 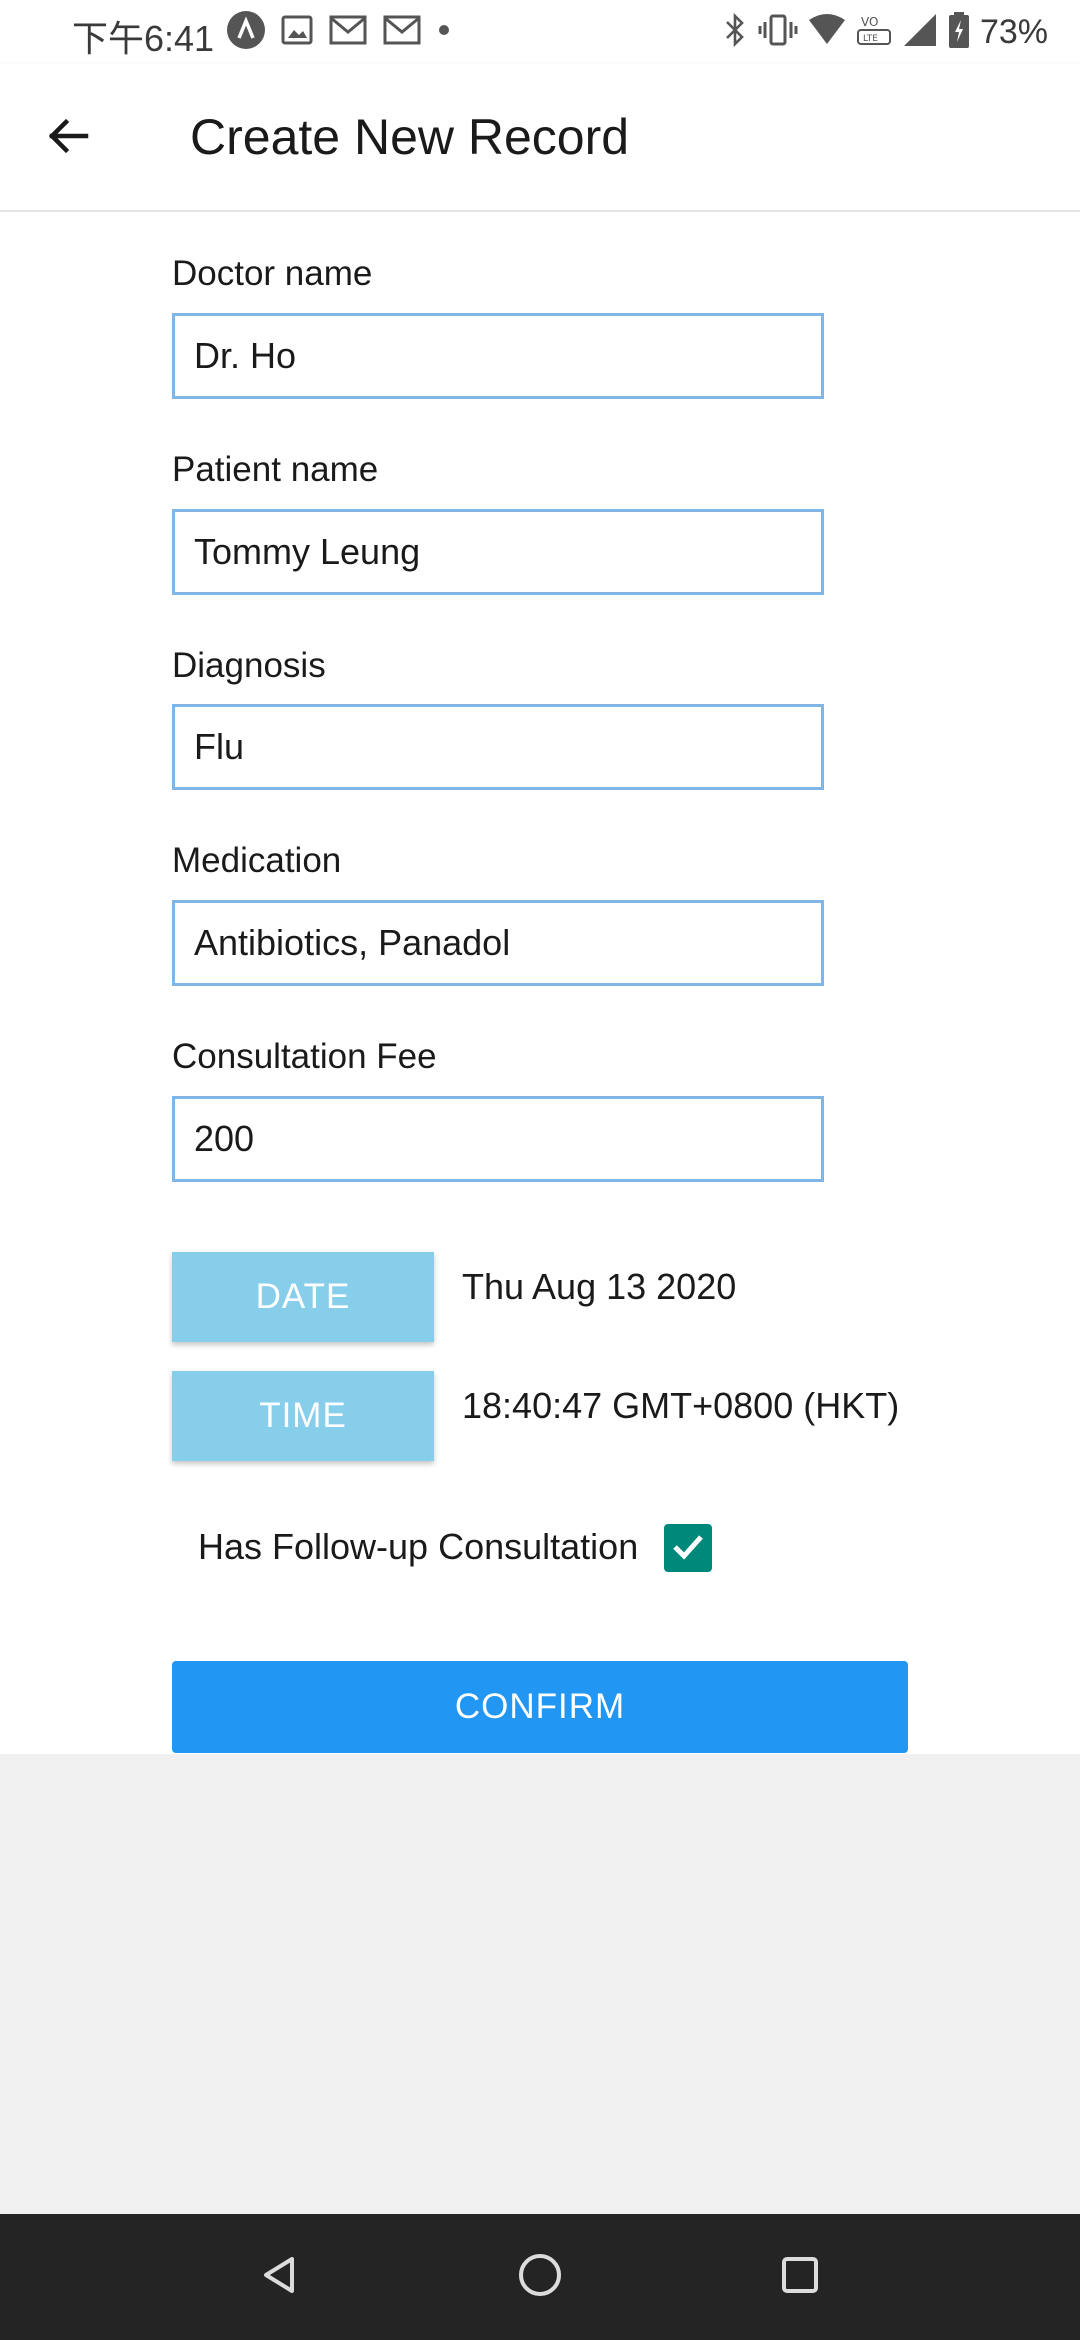 I want to click on app-bar: Create New Record, so click(x=540, y=138).